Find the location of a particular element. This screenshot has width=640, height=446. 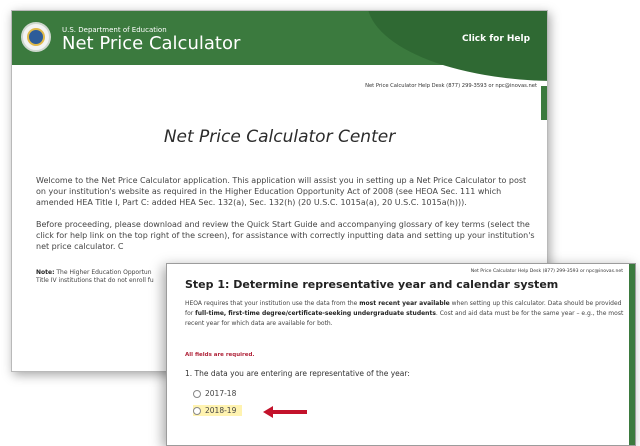

year-option-2018-19: 2018-19 is located at coordinates (218, 410).